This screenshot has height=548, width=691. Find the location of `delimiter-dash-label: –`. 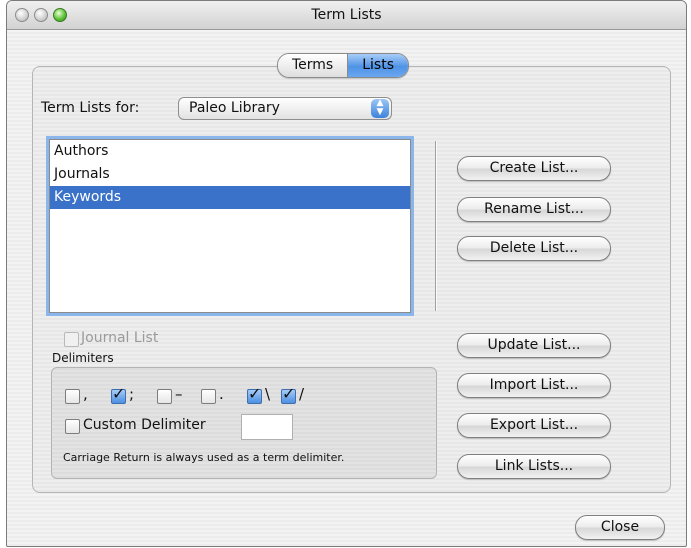

delimiter-dash-label: – is located at coordinates (179, 394).